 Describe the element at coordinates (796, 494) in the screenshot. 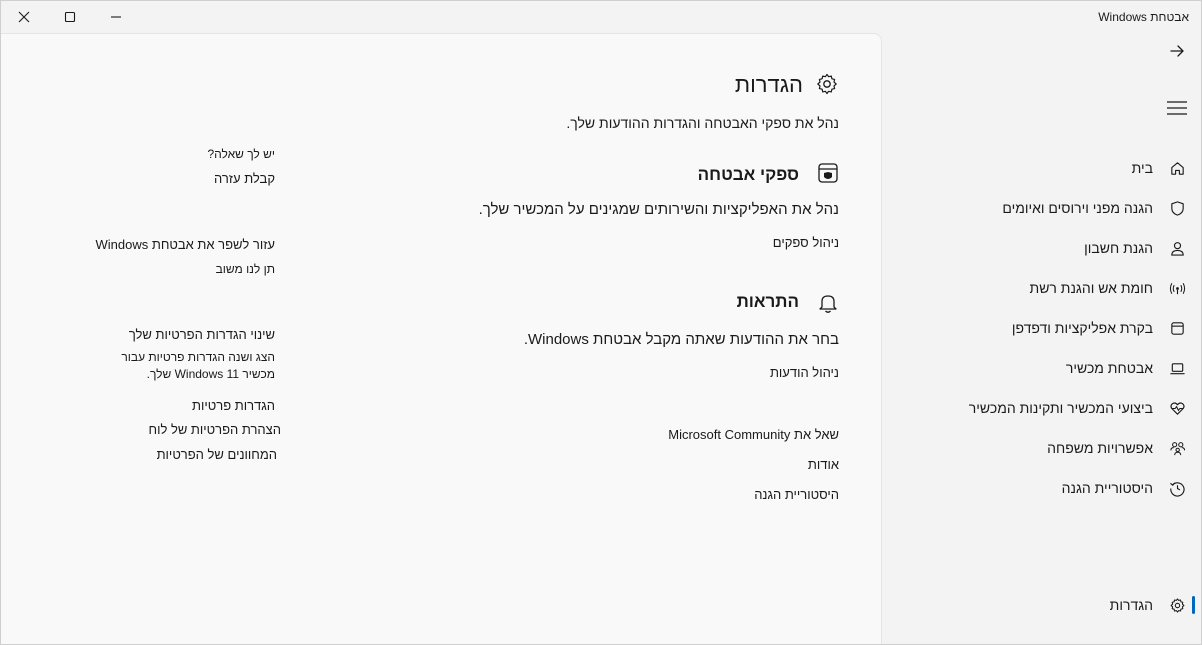

I see `protection-history-link: היסטוריית הגנה` at that location.